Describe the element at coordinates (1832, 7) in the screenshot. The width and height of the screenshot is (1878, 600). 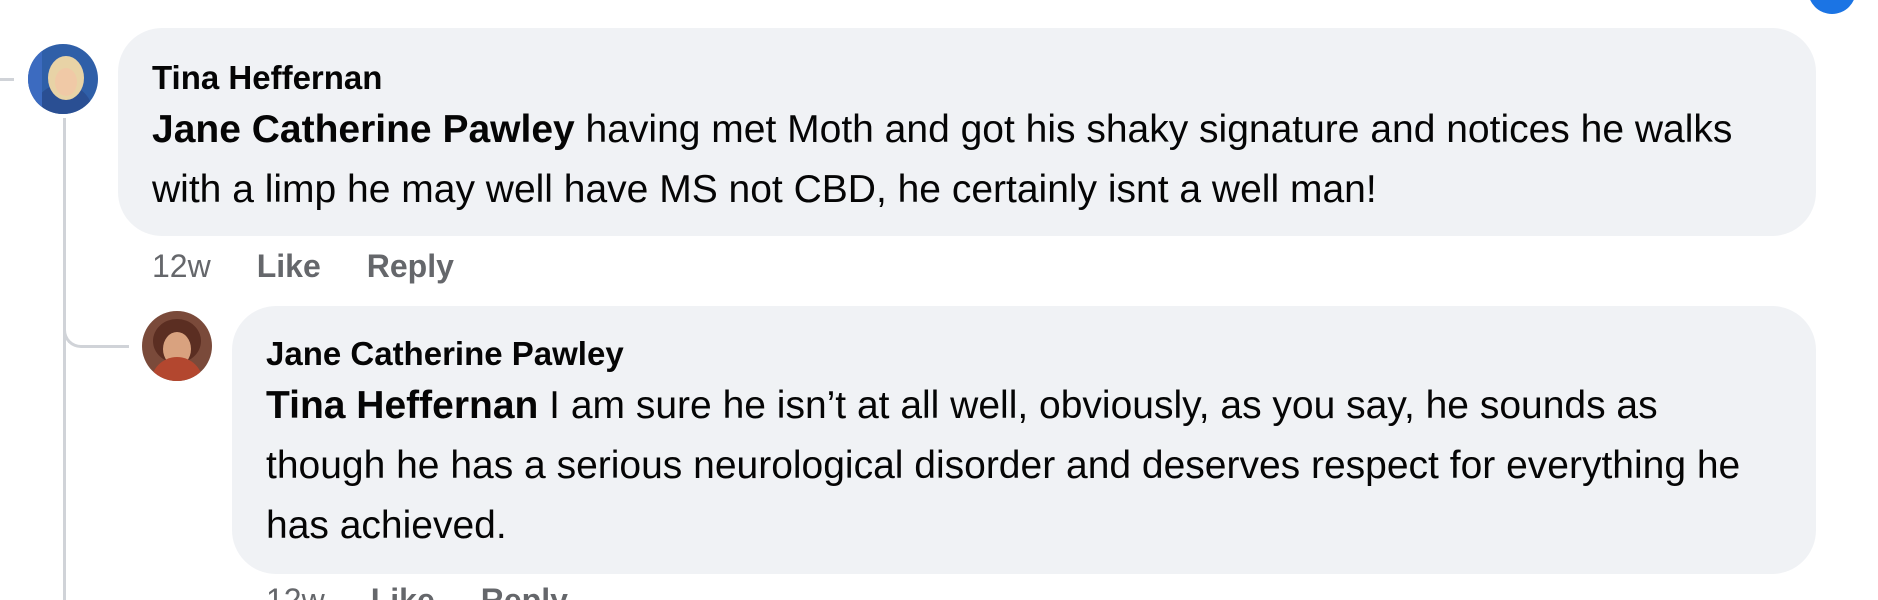
I see `notification-dot` at that location.